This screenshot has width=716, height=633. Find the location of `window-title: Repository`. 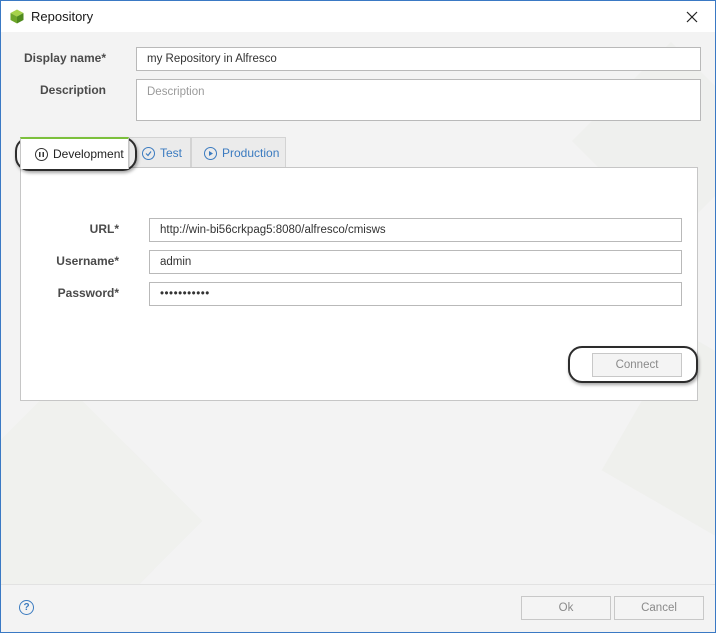

window-title: Repository is located at coordinates (62, 16).